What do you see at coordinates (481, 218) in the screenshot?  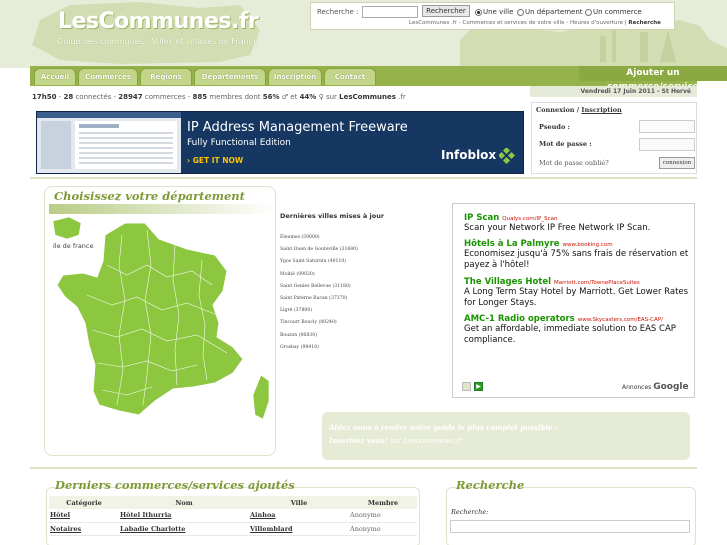 I see `ad-title: IP Scan` at bounding box center [481, 218].